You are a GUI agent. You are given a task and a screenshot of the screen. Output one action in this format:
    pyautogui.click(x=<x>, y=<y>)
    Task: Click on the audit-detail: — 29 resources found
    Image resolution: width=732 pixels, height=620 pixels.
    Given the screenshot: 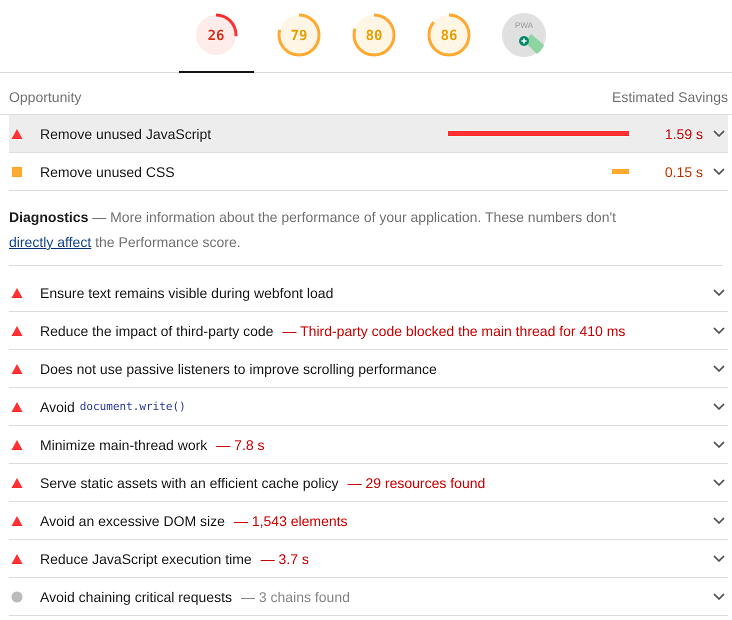 What is the action you would take?
    pyautogui.click(x=417, y=482)
    